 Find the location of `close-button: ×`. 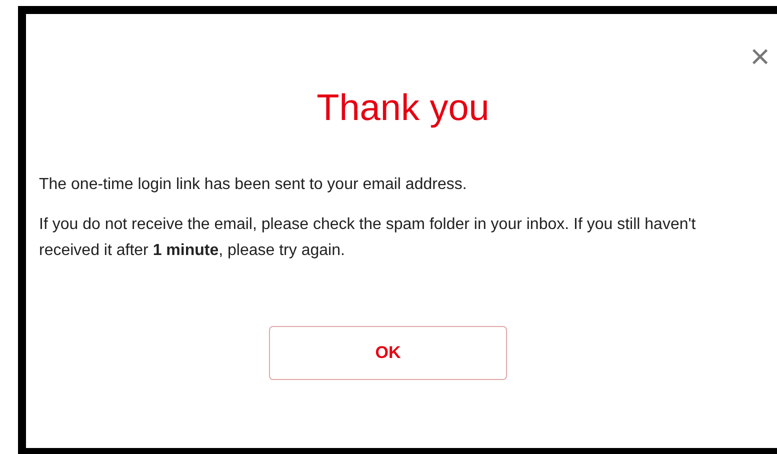

close-button: × is located at coordinates (760, 57).